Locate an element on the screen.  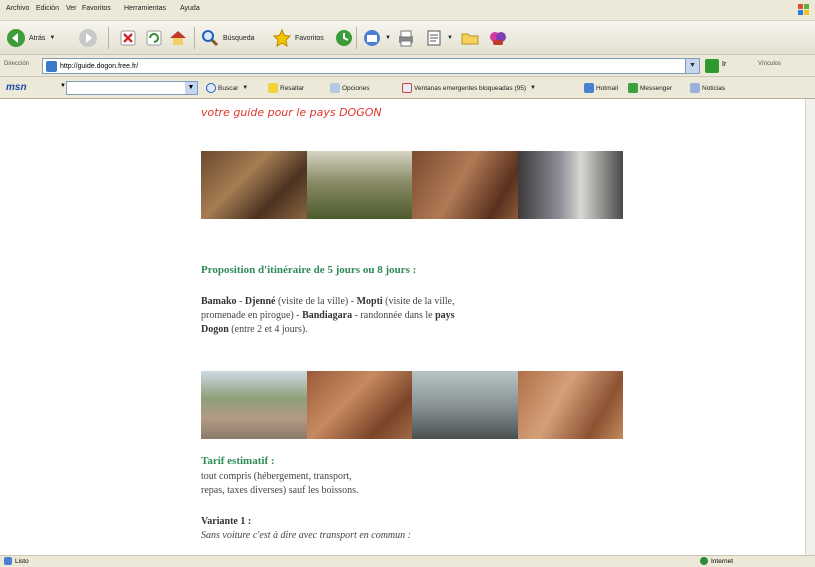
news-button: Noticias is located at coordinates (707, 88).